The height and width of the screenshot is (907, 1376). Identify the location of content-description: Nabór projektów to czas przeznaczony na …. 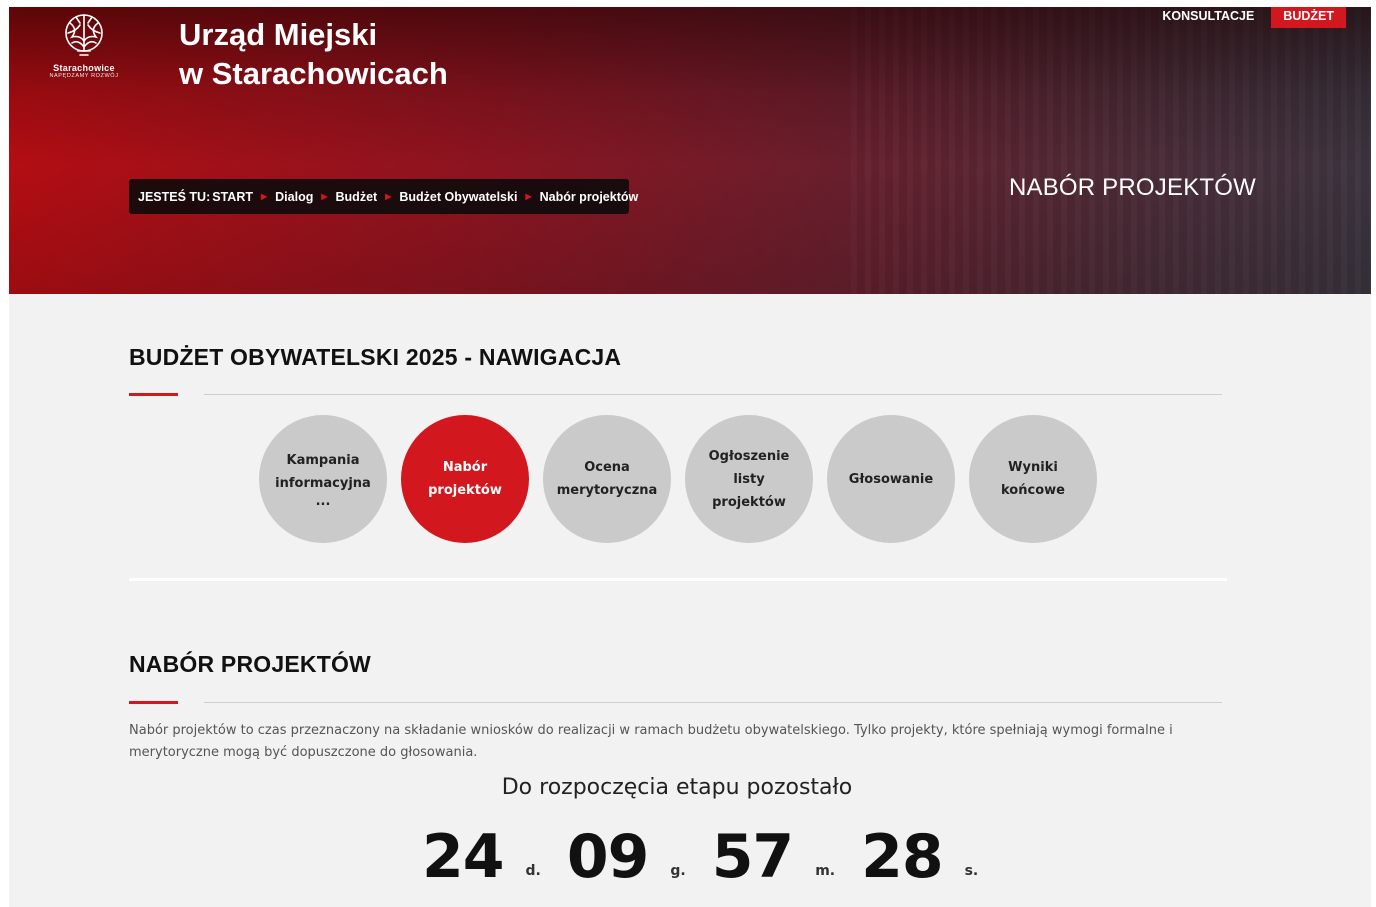
(651, 741).